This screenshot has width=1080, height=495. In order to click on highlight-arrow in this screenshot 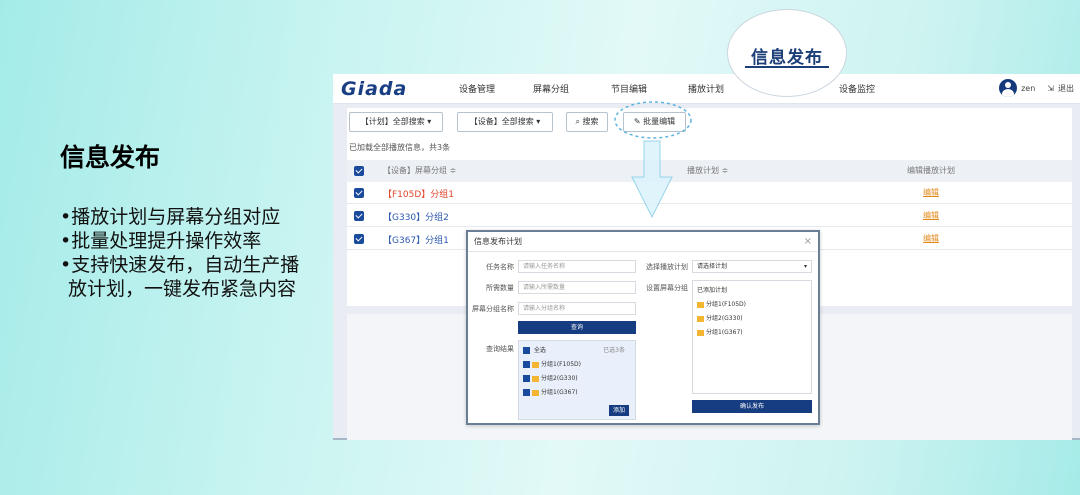, I will do `click(653, 160)`.